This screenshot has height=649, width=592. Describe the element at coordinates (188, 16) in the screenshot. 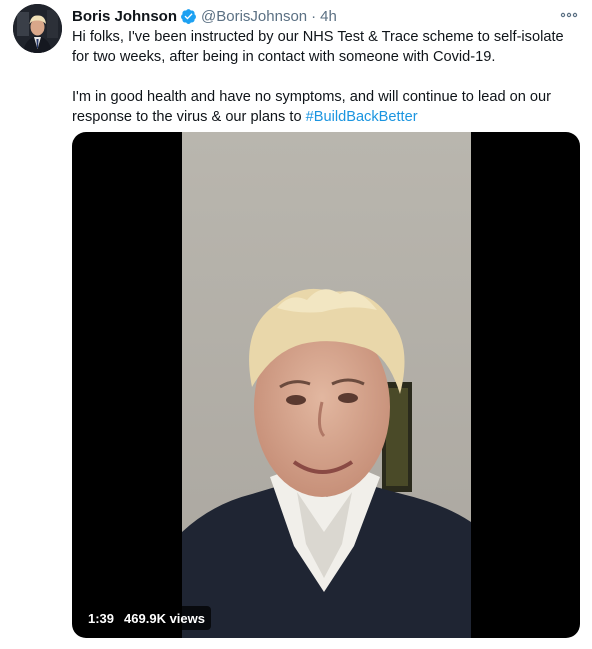

I see `verified-badge-icon` at that location.